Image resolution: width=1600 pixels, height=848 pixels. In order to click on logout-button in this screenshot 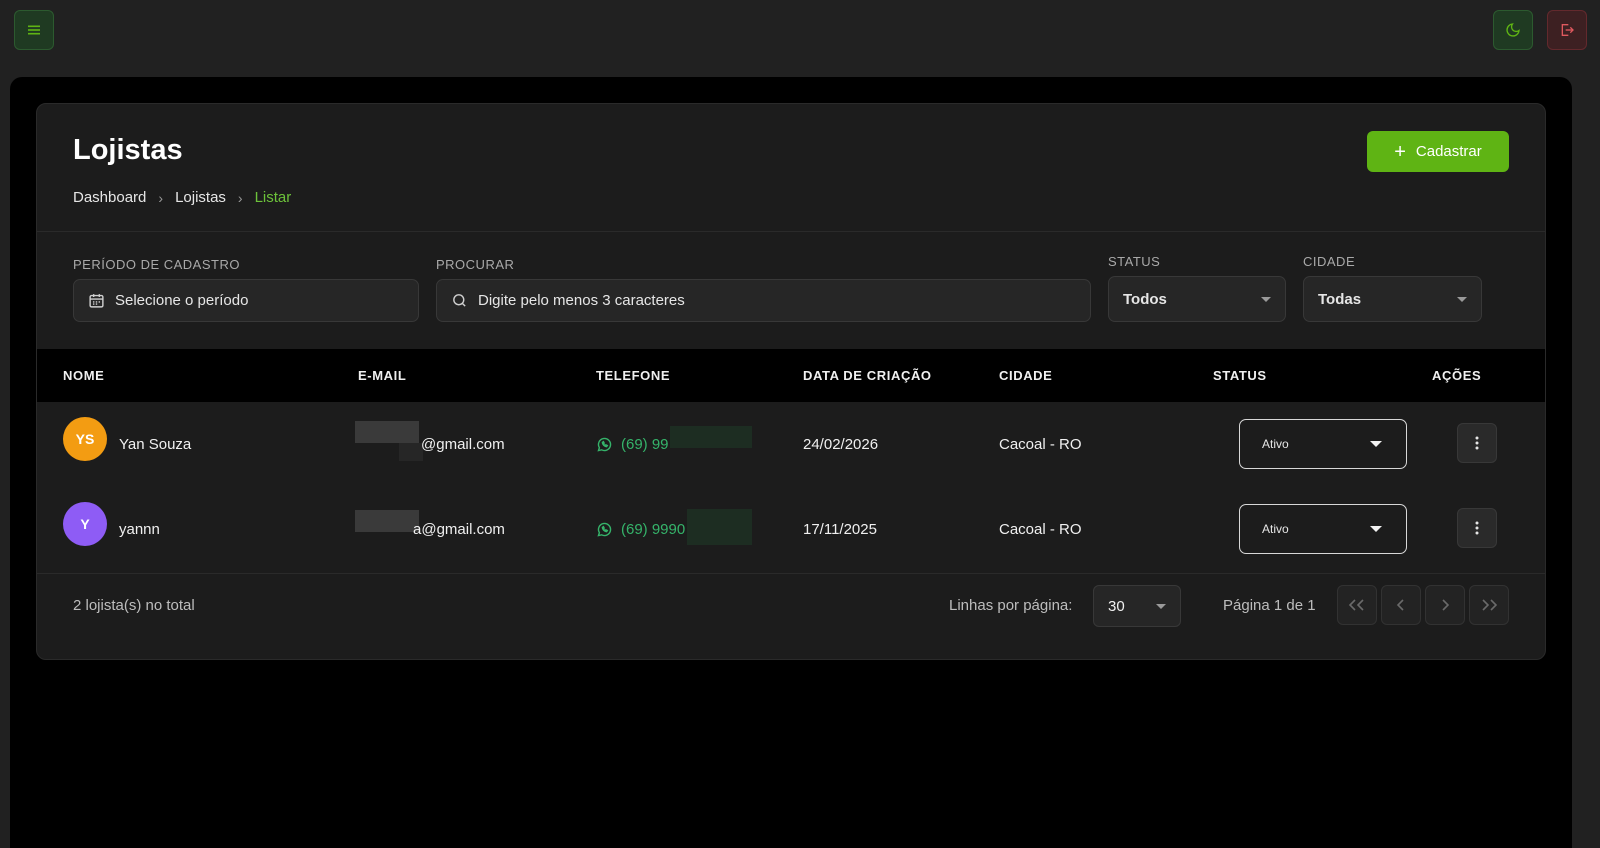, I will do `click(1567, 30)`.